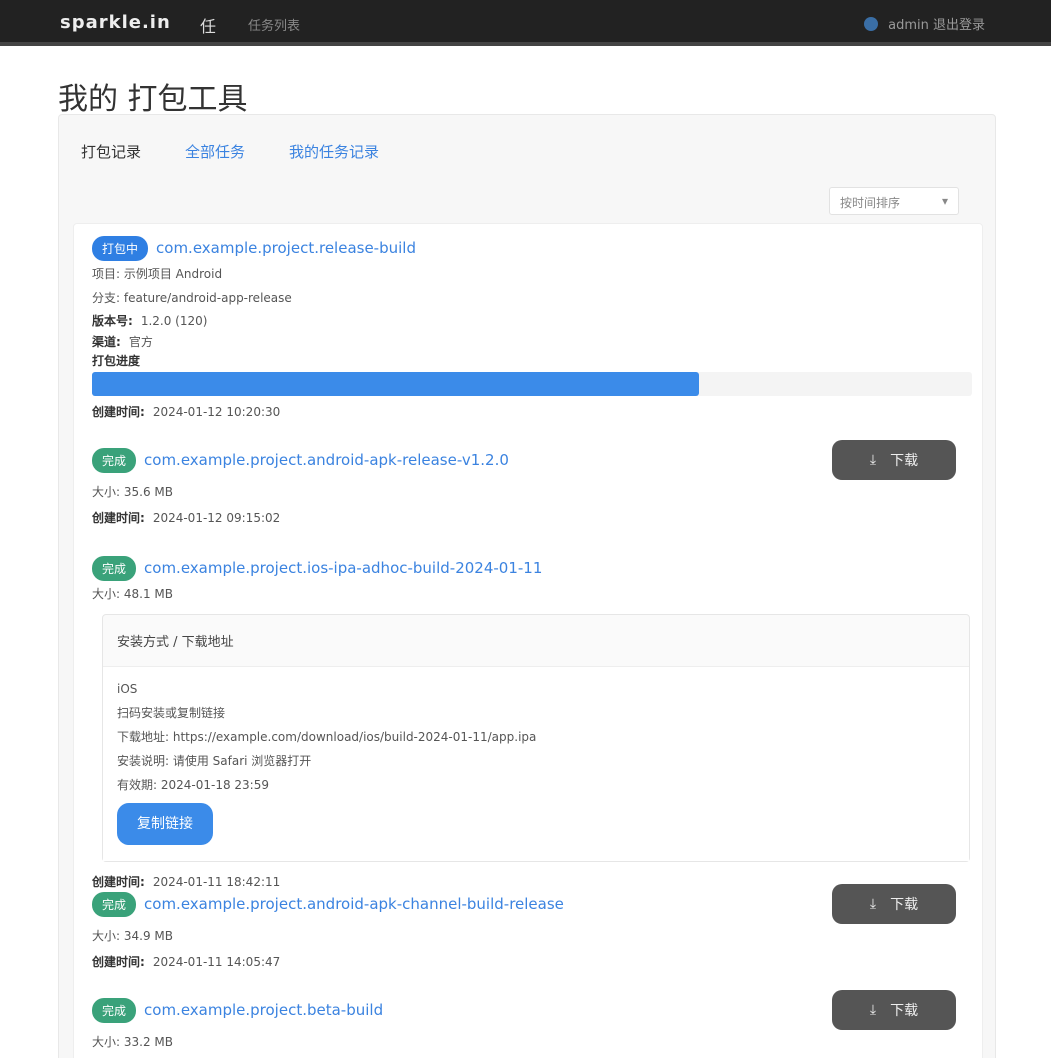  Describe the element at coordinates (132, 1042) in the screenshot. I see `task-meta: 大小: 33.2 MB` at that location.